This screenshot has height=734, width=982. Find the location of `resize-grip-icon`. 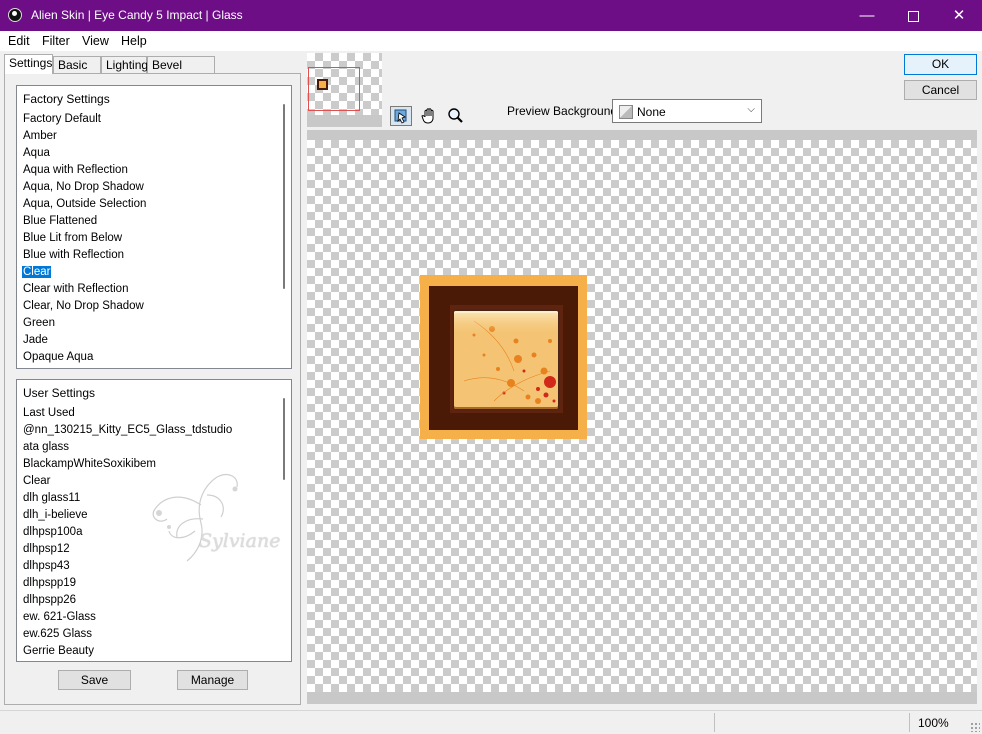

resize-grip-icon is located at coordinates (975, 727).